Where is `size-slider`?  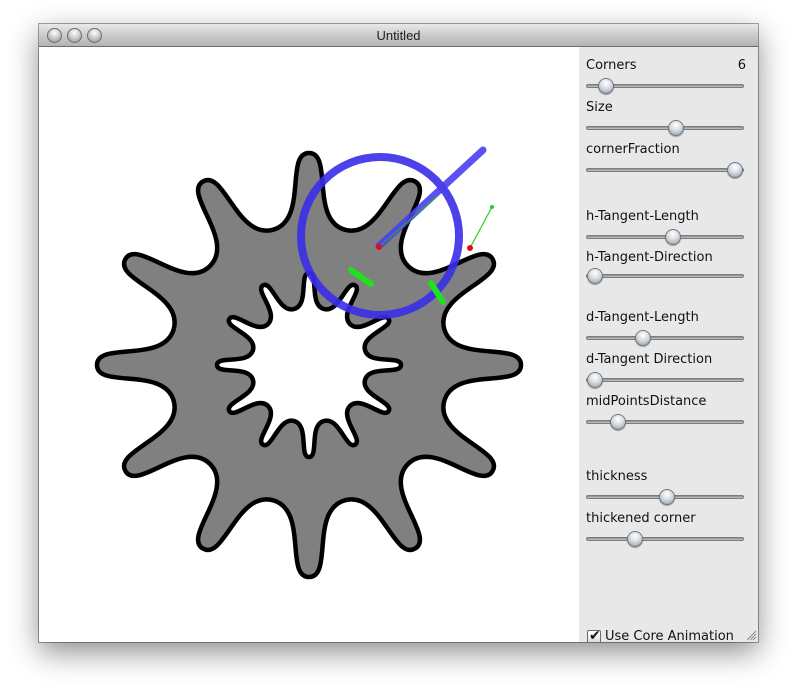
size-slider is located at coordinates (665, 128).